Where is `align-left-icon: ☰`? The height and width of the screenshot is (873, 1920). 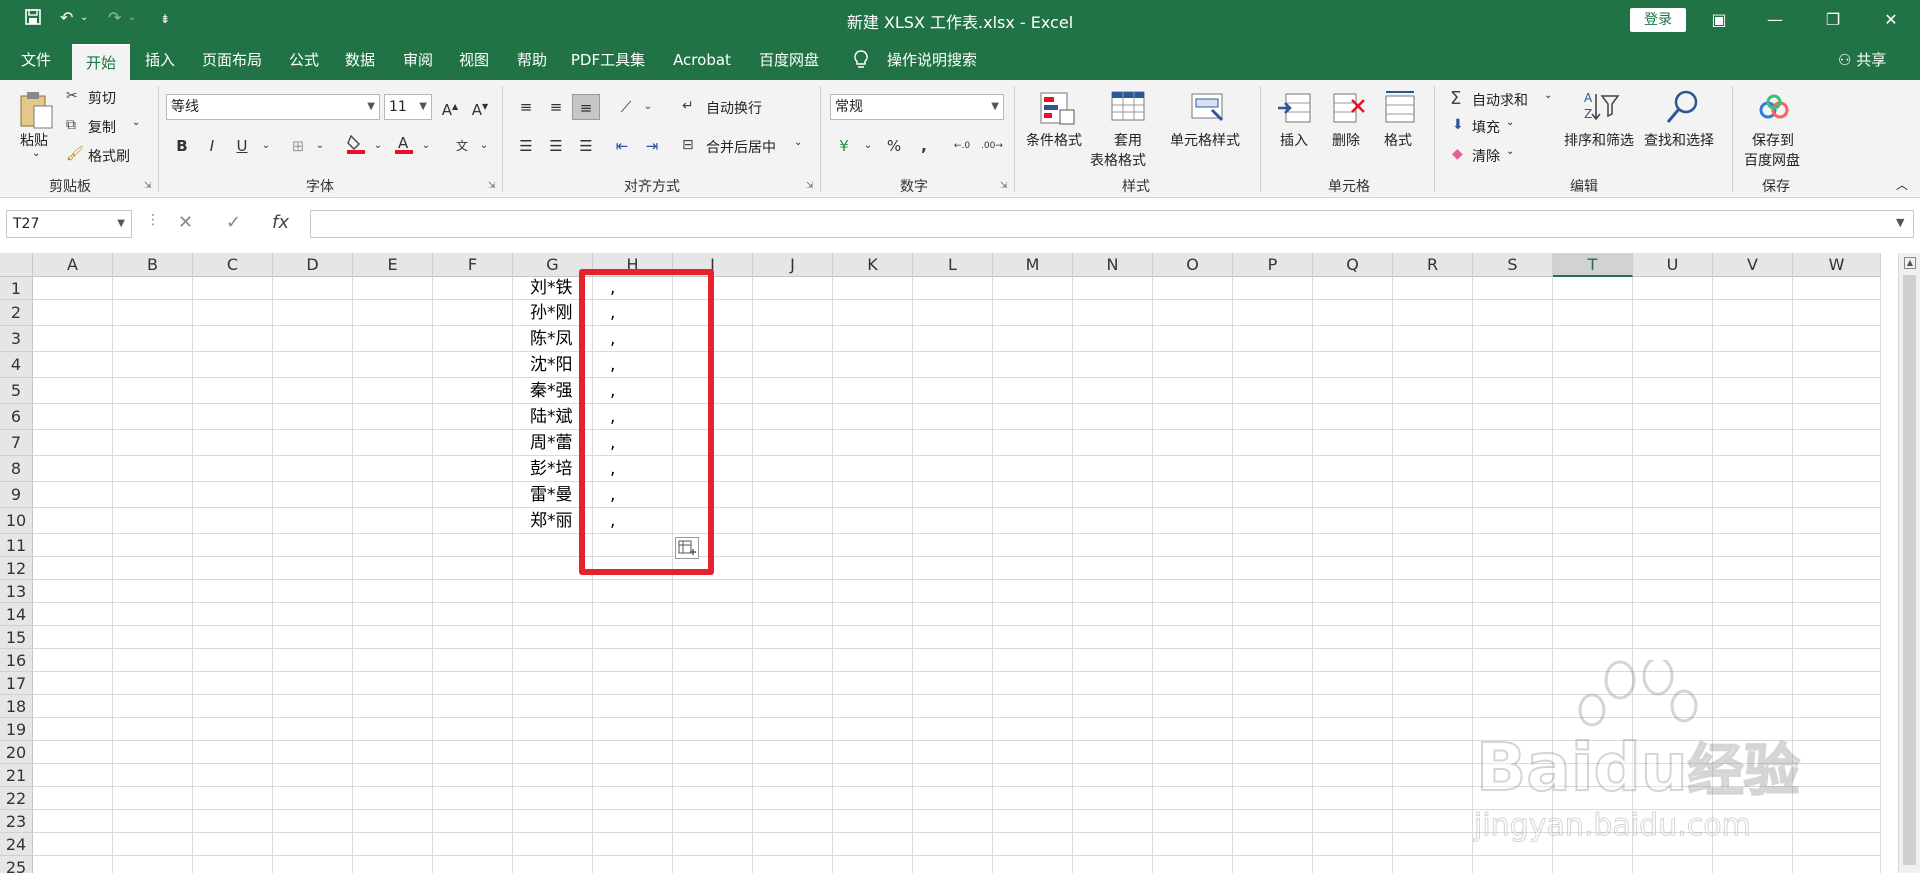
align-left-icon: ☰ is located at coordinates (526, 146).